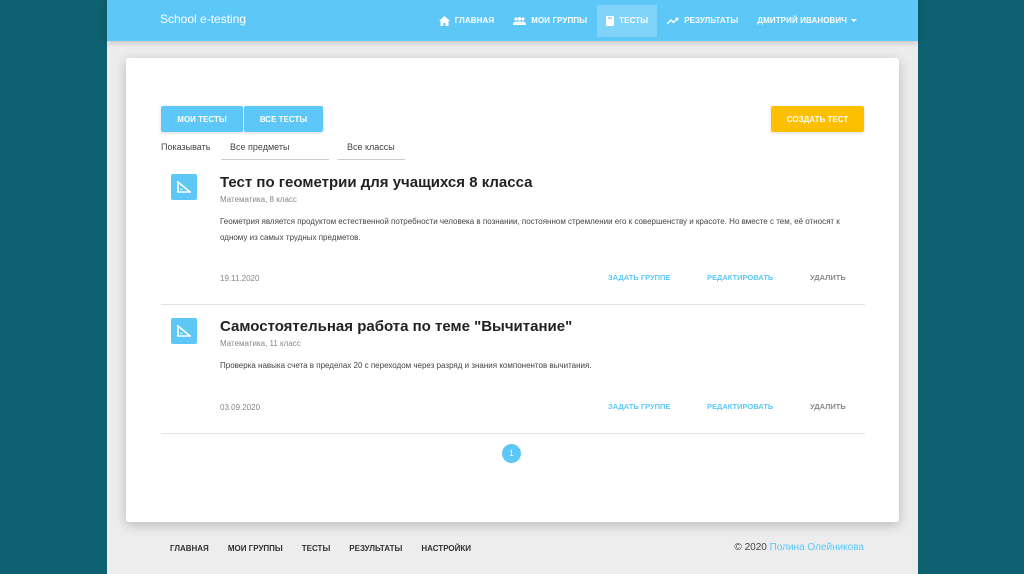  What do you see at coordinates (802, 20) in the screenshot?
I see `user-name: Дмитрий Иванович` at bounding box center [802, 20].